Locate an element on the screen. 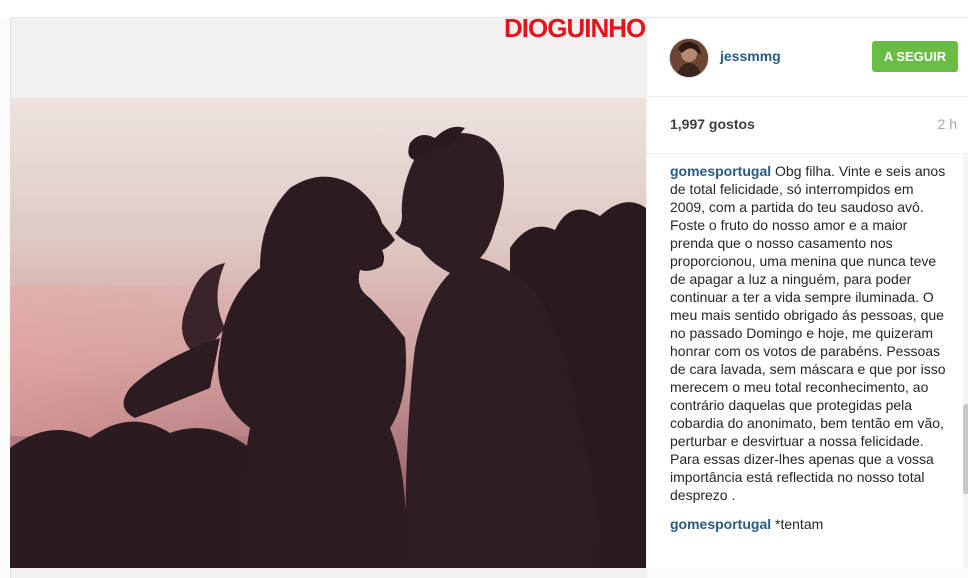 The image size is (968, 578). post-time: 2 h is located at coordinates (947, 124).